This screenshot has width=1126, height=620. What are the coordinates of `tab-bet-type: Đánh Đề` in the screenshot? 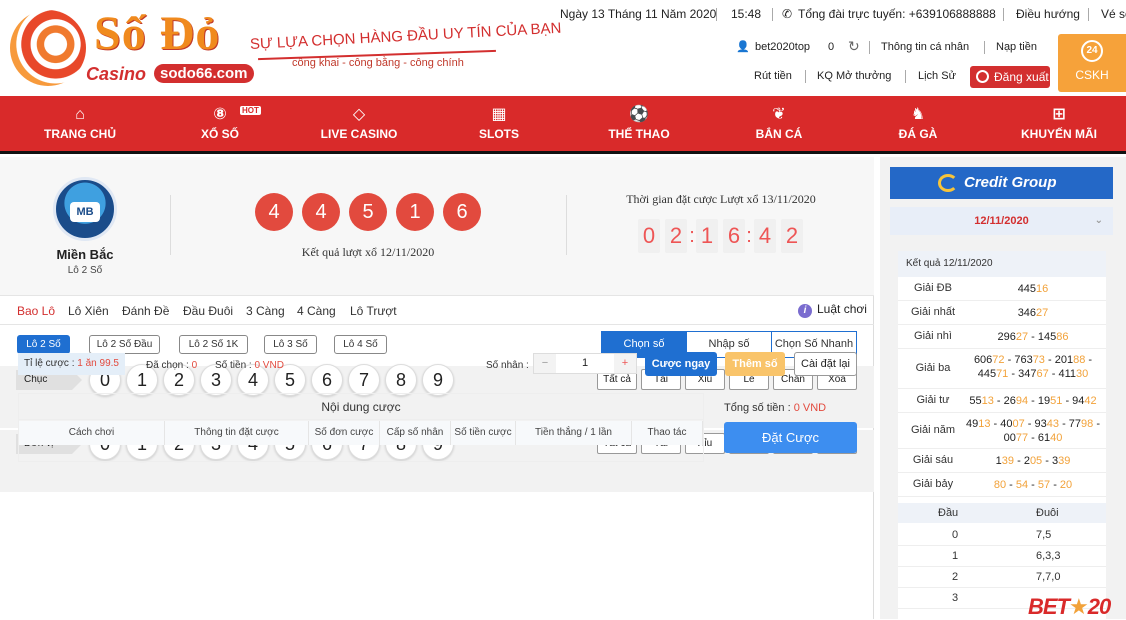 It's located at (145, 311).